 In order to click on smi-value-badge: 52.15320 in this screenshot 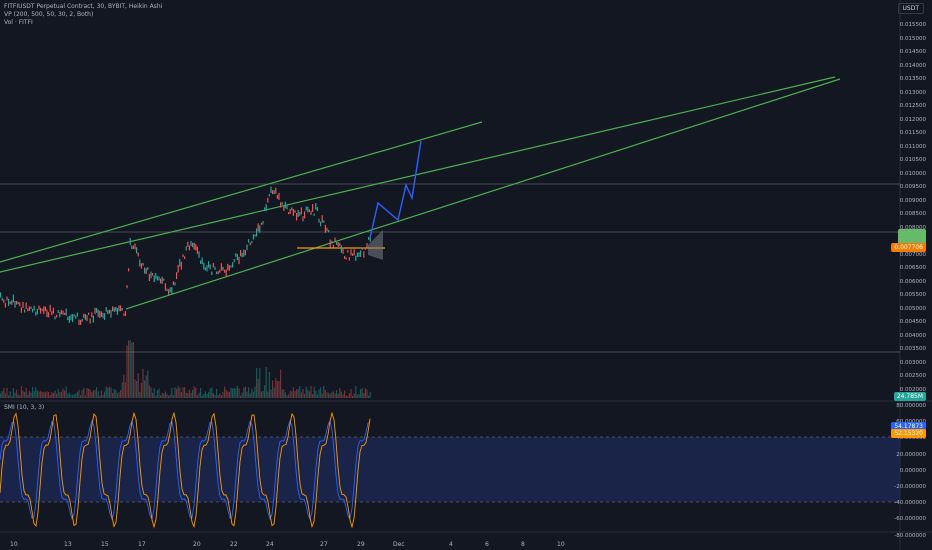, I will do `click(908, 433)`.